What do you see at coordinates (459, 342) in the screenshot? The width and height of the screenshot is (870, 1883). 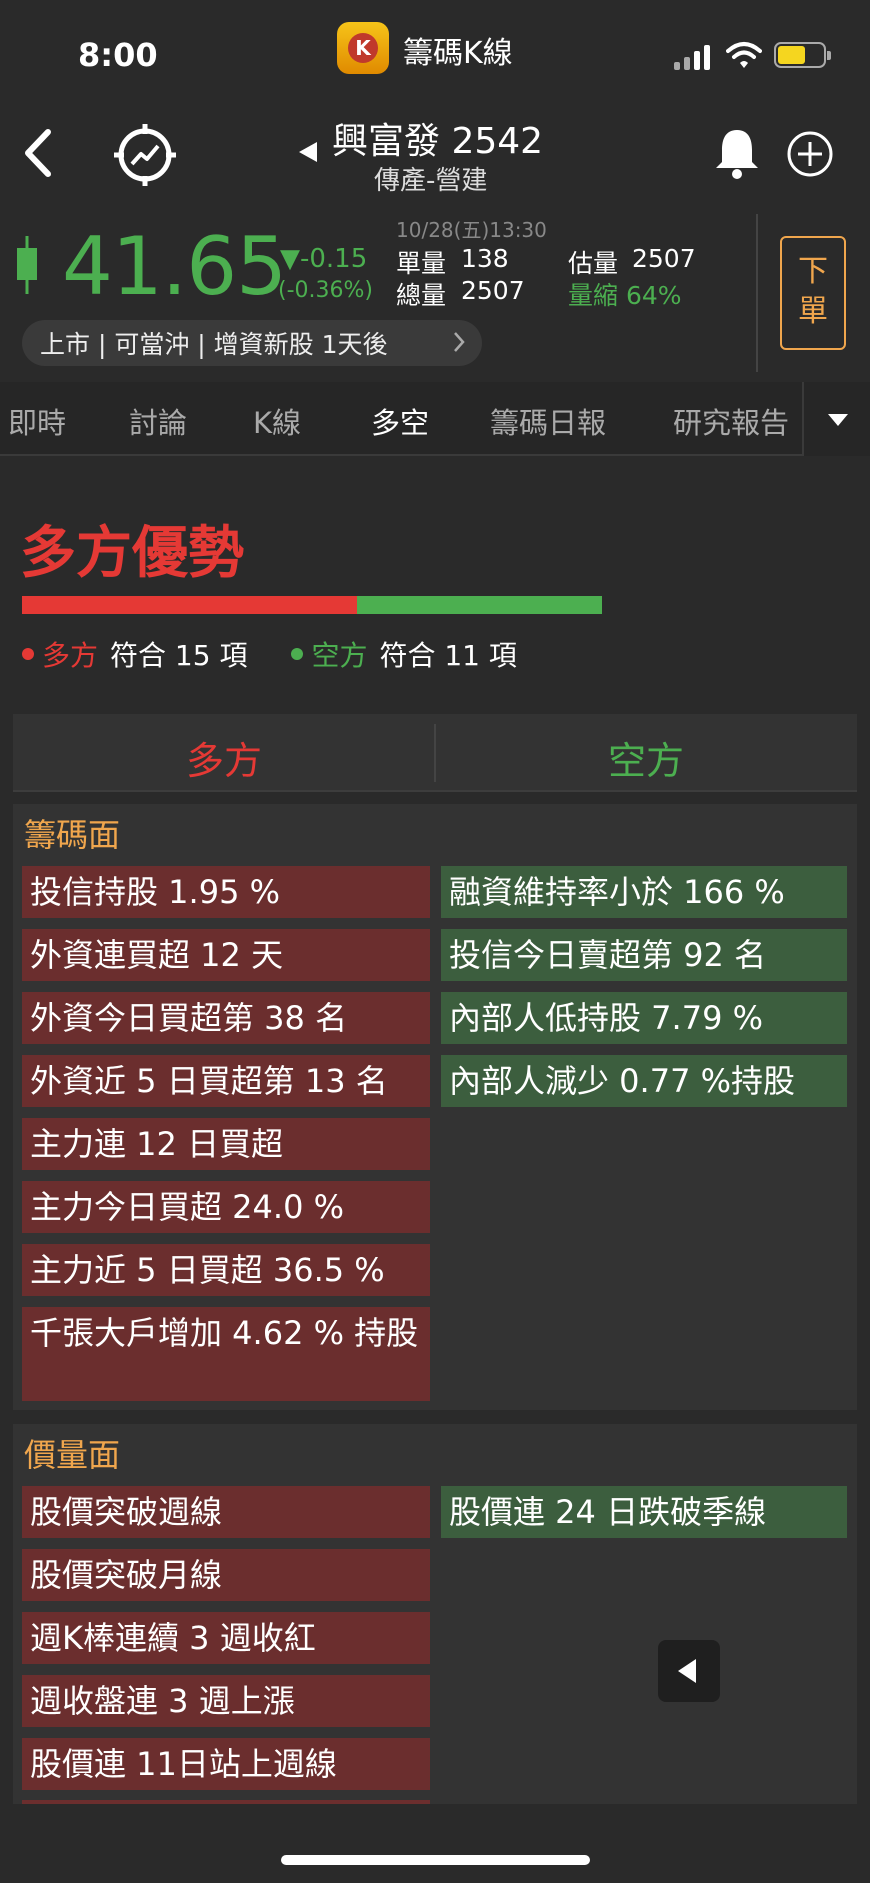 I see `chevron-right-icon` at bounding box center [459, 342].